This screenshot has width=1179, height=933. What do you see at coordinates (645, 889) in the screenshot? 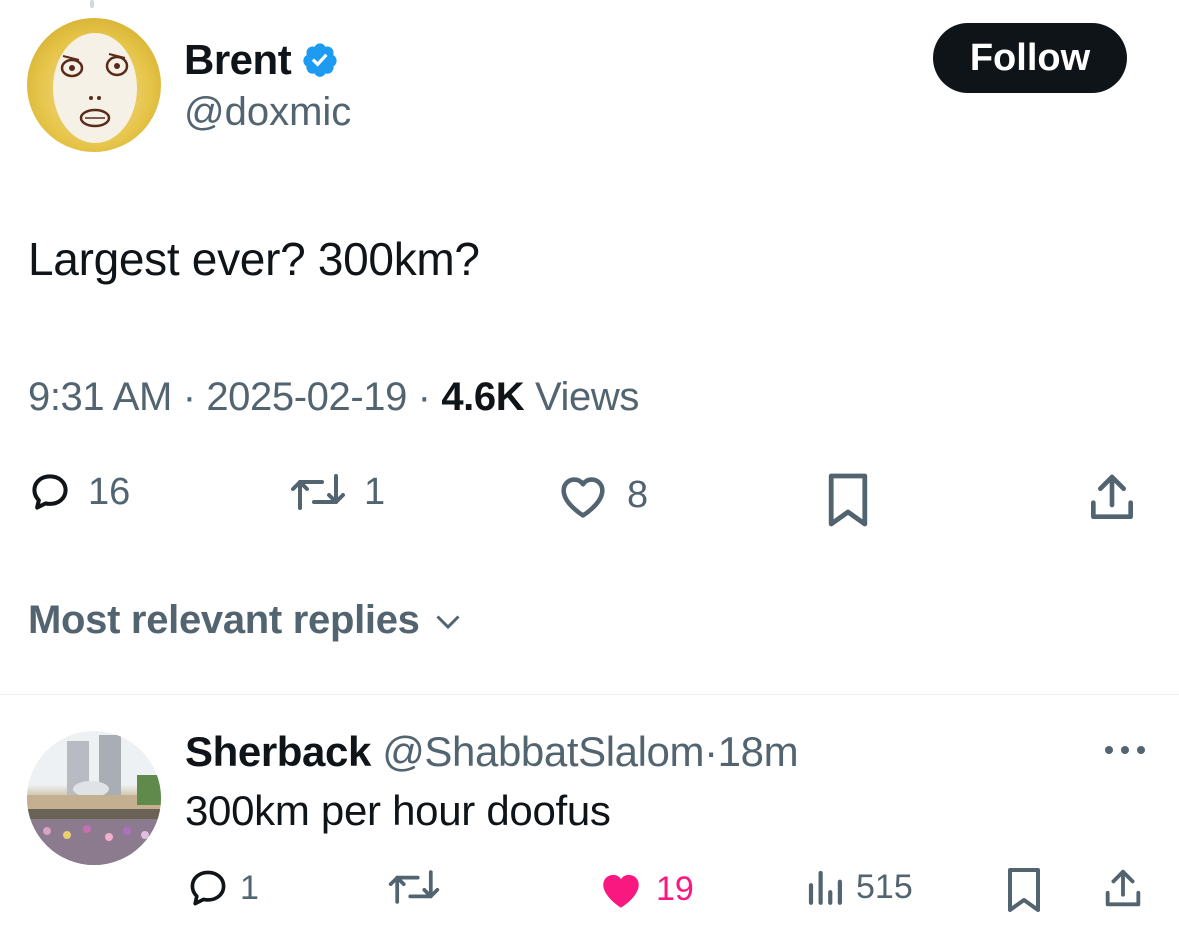
I see `reply-like-button: 19` at bounding box center [645, 889].